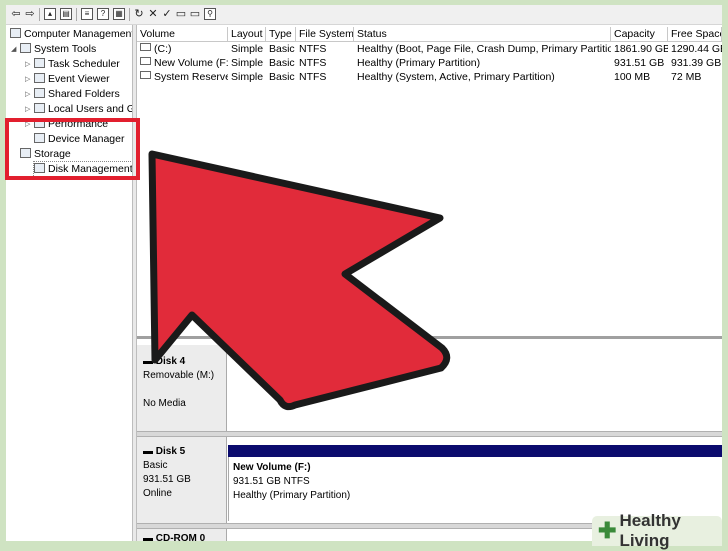 The image size is (728, 551). Describe the element at coordinates (607, 530) in the screenshot. I see `plus-logo-icon: ✚` at that location.